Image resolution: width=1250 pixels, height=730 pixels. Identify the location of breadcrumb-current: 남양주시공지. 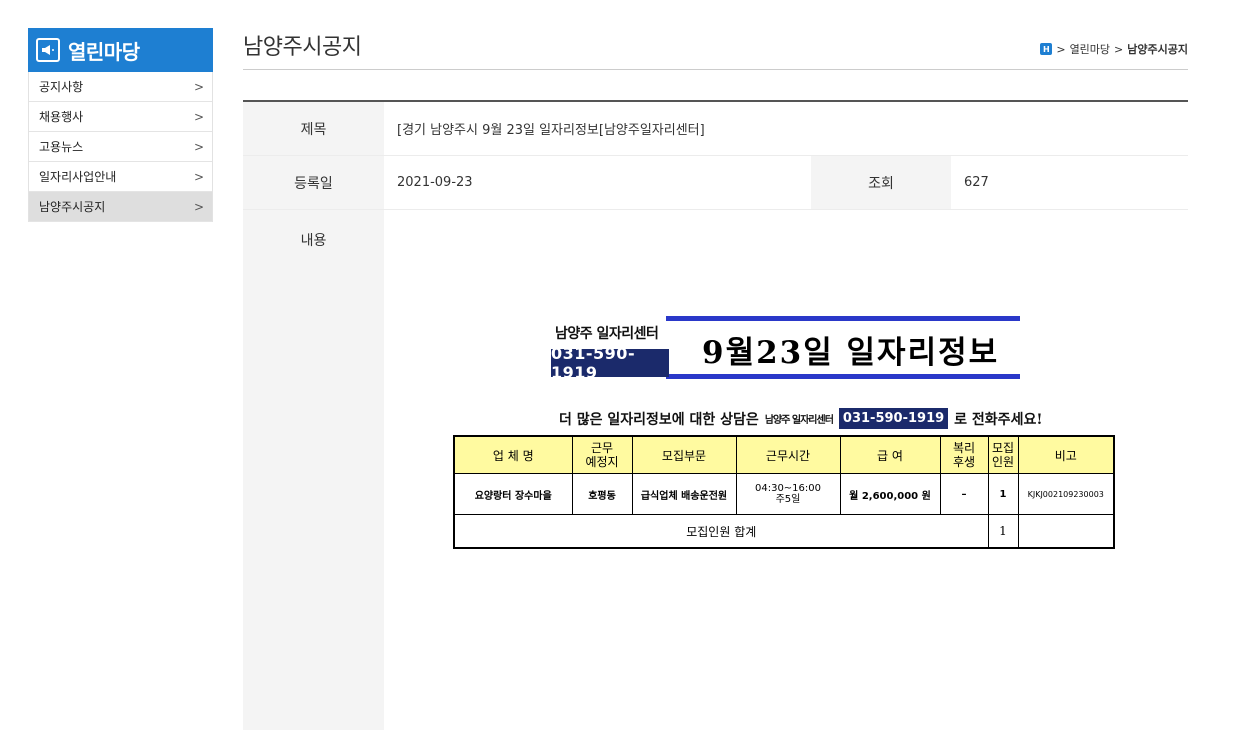
(1157, 49).